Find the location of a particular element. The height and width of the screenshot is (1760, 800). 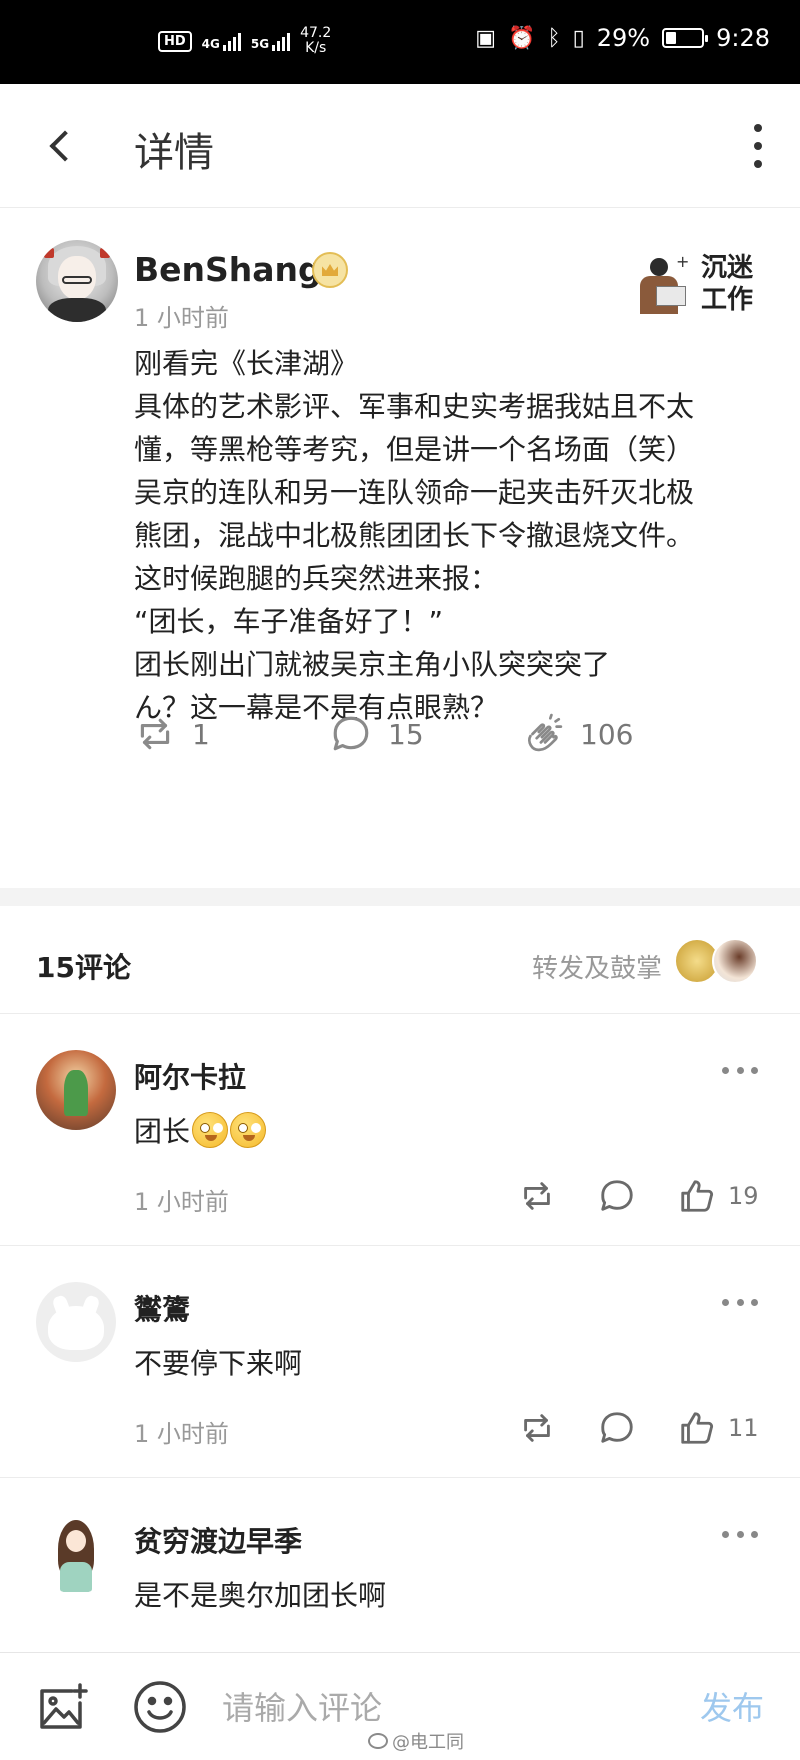

like-count: 19 is located at coordinates (743, 1196).